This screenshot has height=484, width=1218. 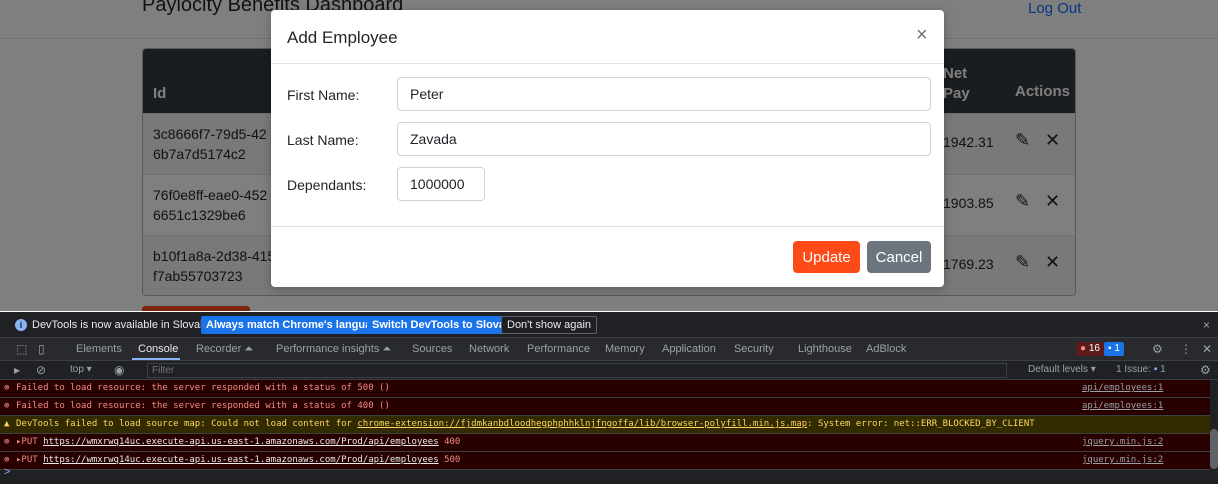 I want to click on tab-memory: Memory, so click(x=625, y=349).